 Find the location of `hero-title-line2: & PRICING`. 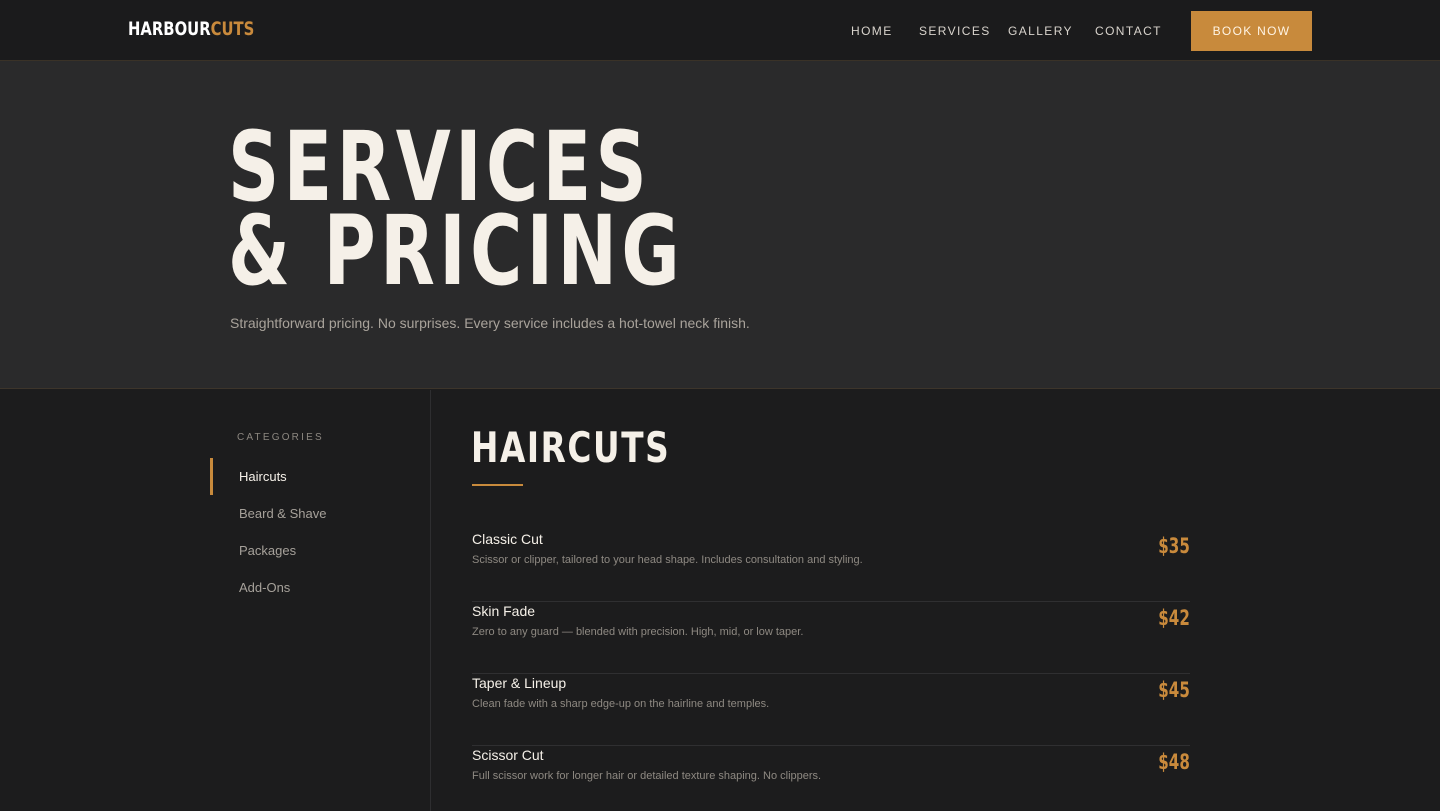

hero-title-line2: & PRICING is located at coordinates (456, 251).